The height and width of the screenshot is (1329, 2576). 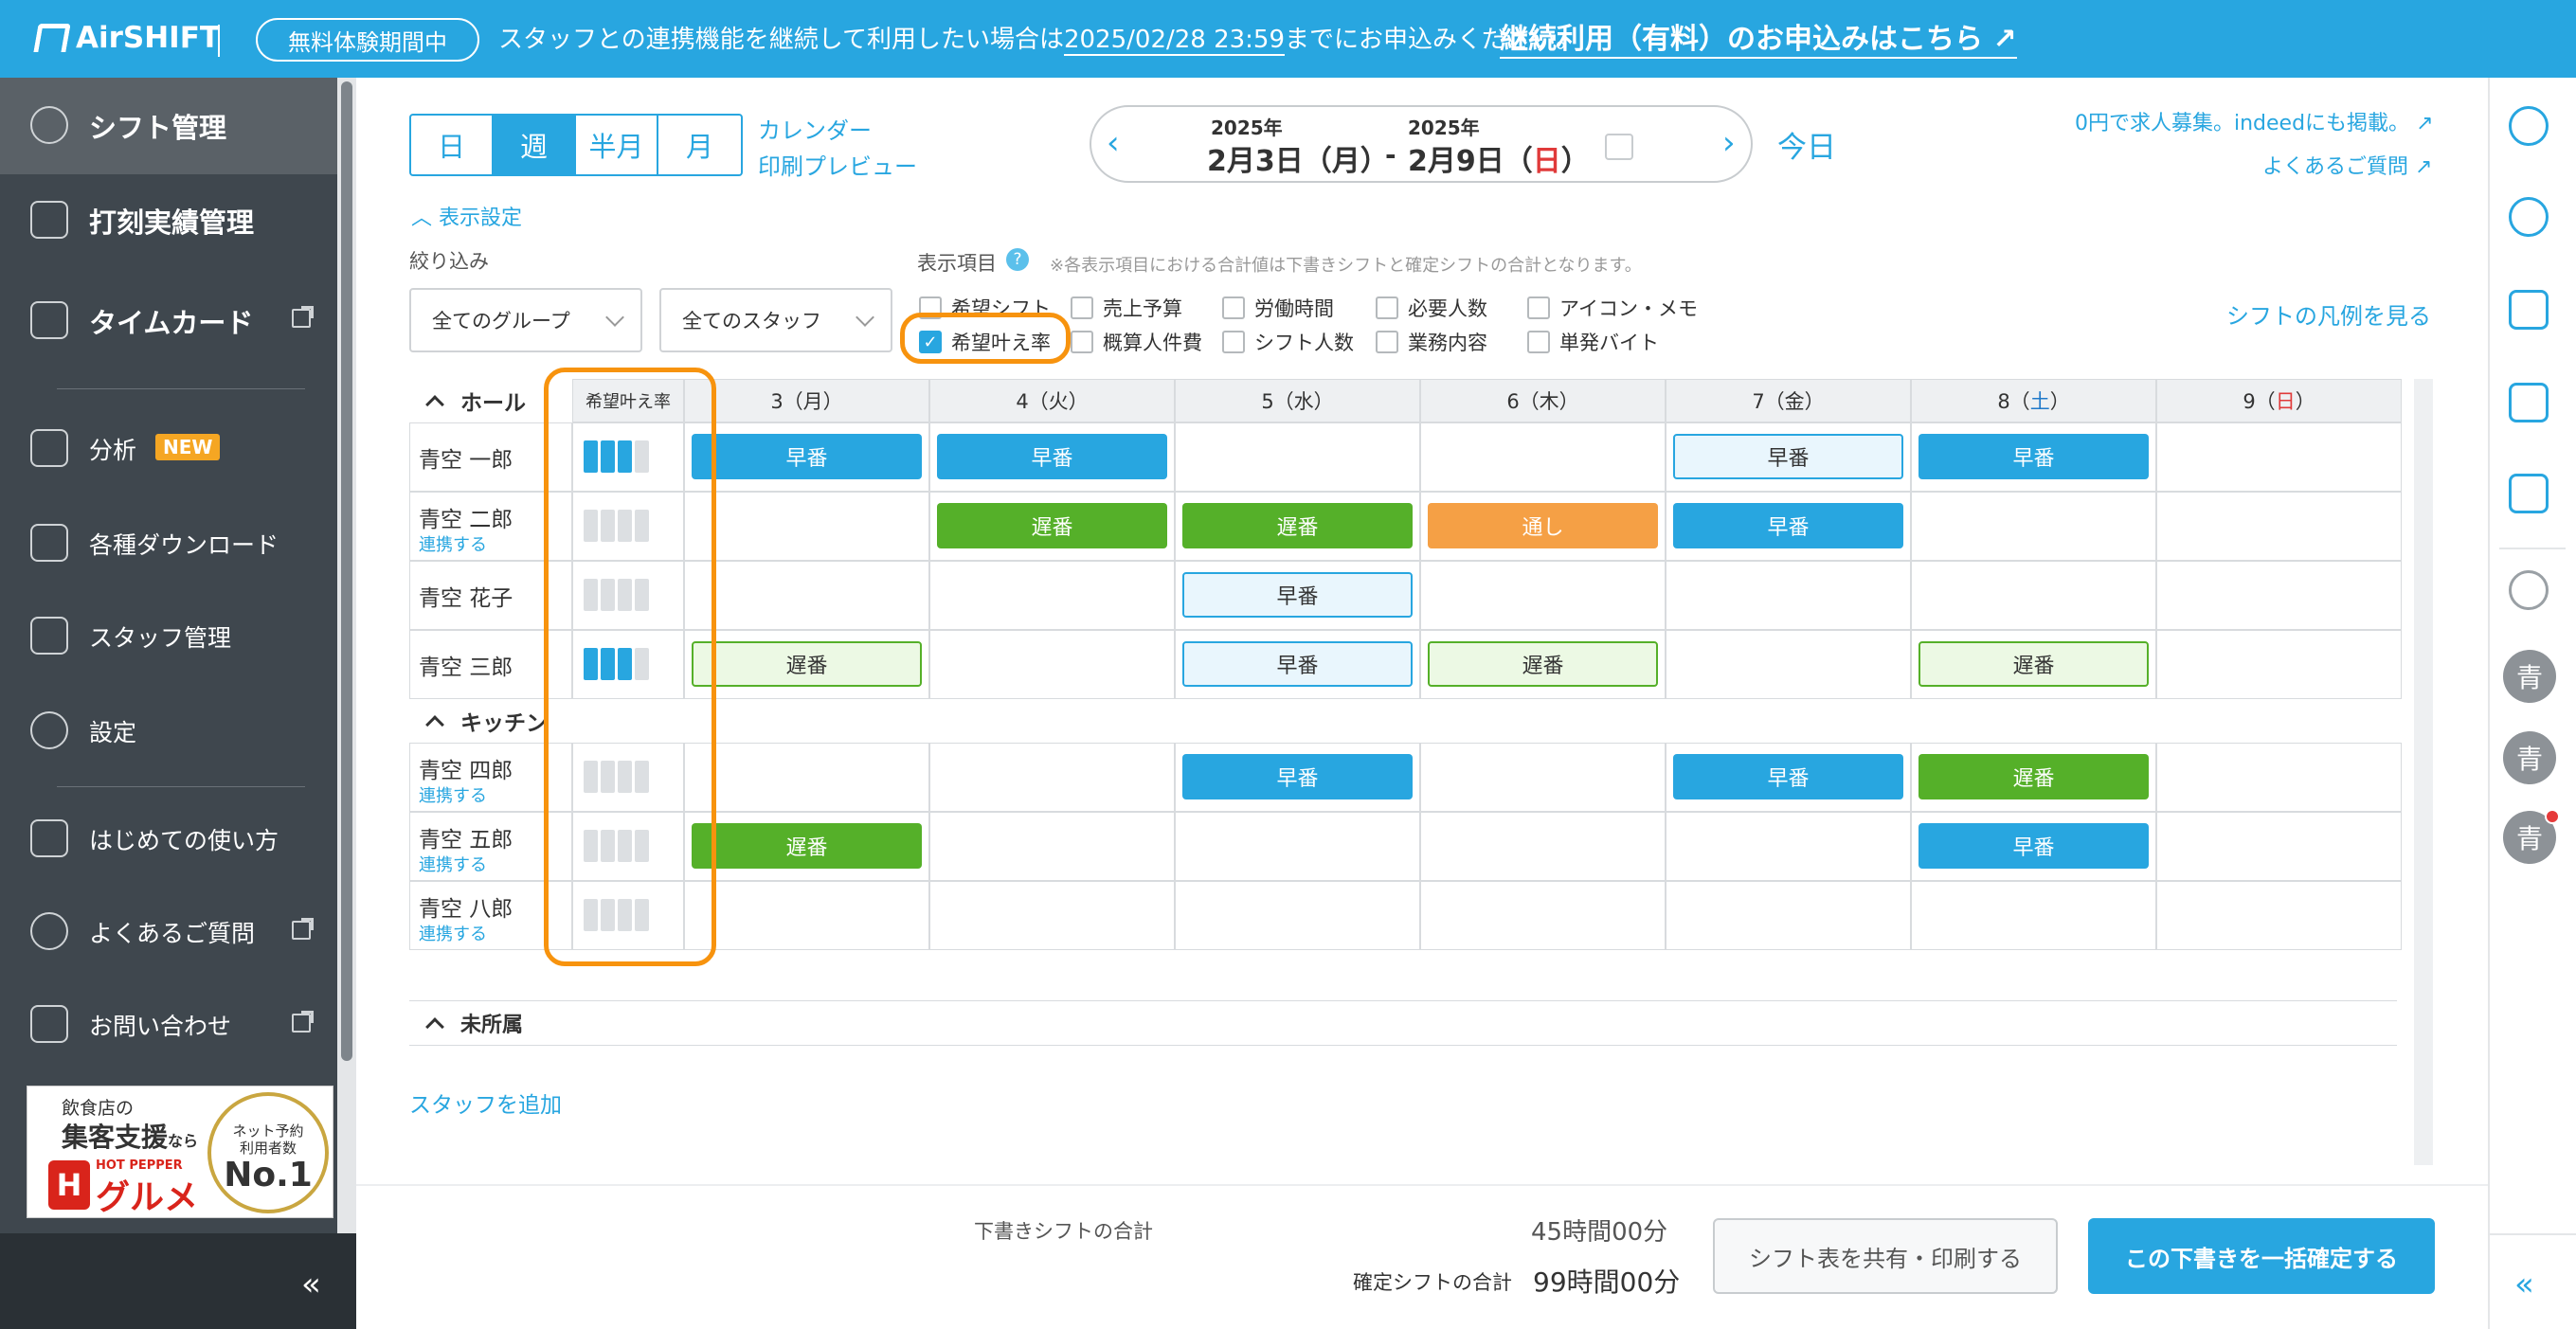 I want to click on sidebar-item-download: 各種ダウンロード, so click(x=168, y=543).